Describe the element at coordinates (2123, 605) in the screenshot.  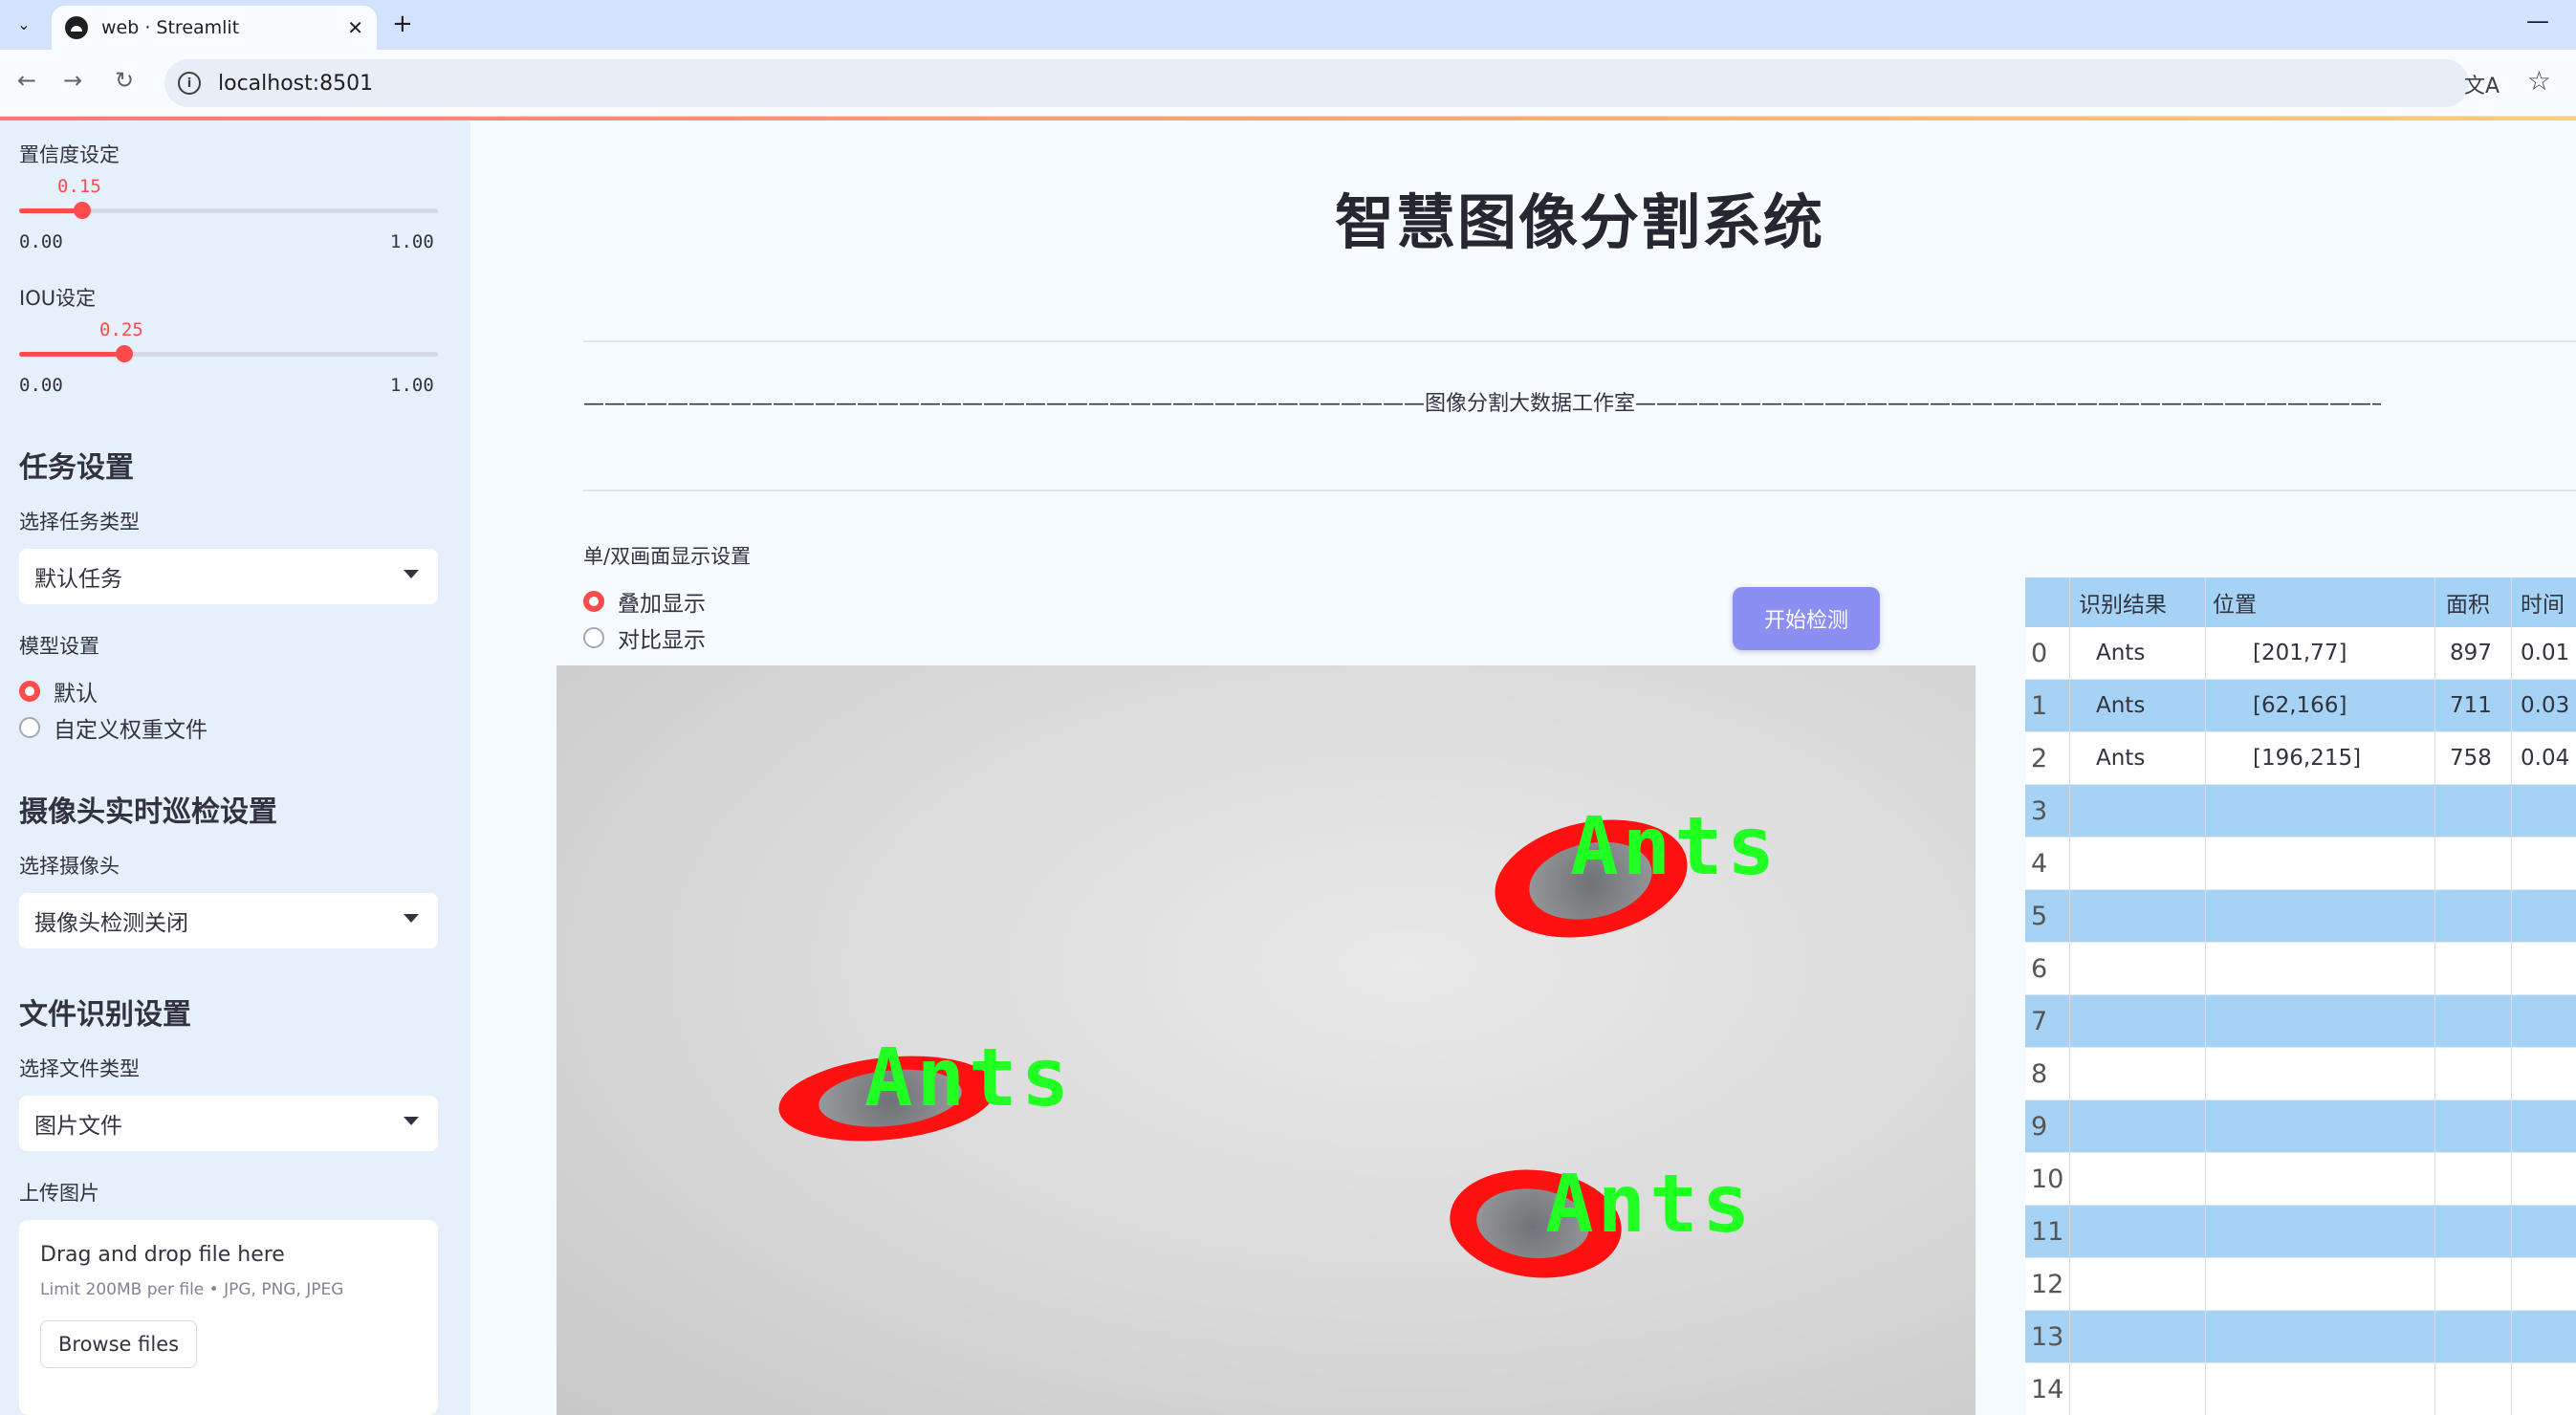
I see `column-header: 识别结果` at that location.